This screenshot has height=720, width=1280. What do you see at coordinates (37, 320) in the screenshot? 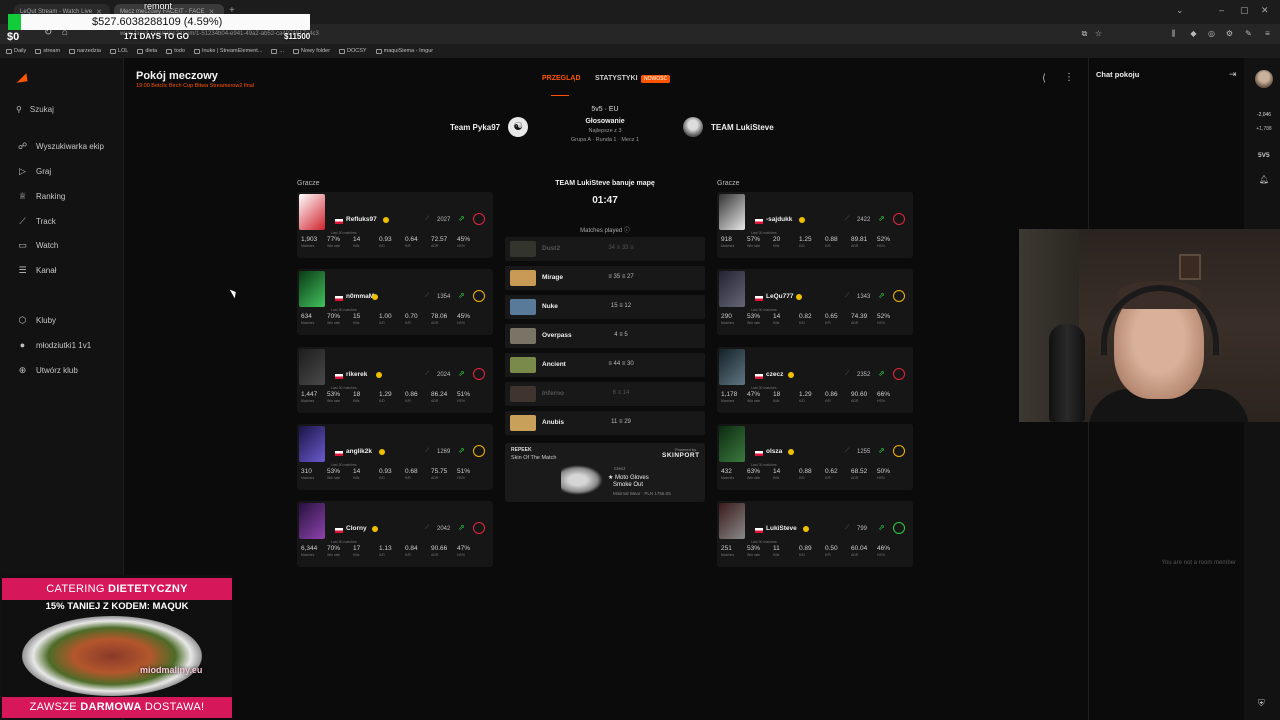
I see `nav-item-clubs: ⬡ Kluby` at bounding box center [37, 320].